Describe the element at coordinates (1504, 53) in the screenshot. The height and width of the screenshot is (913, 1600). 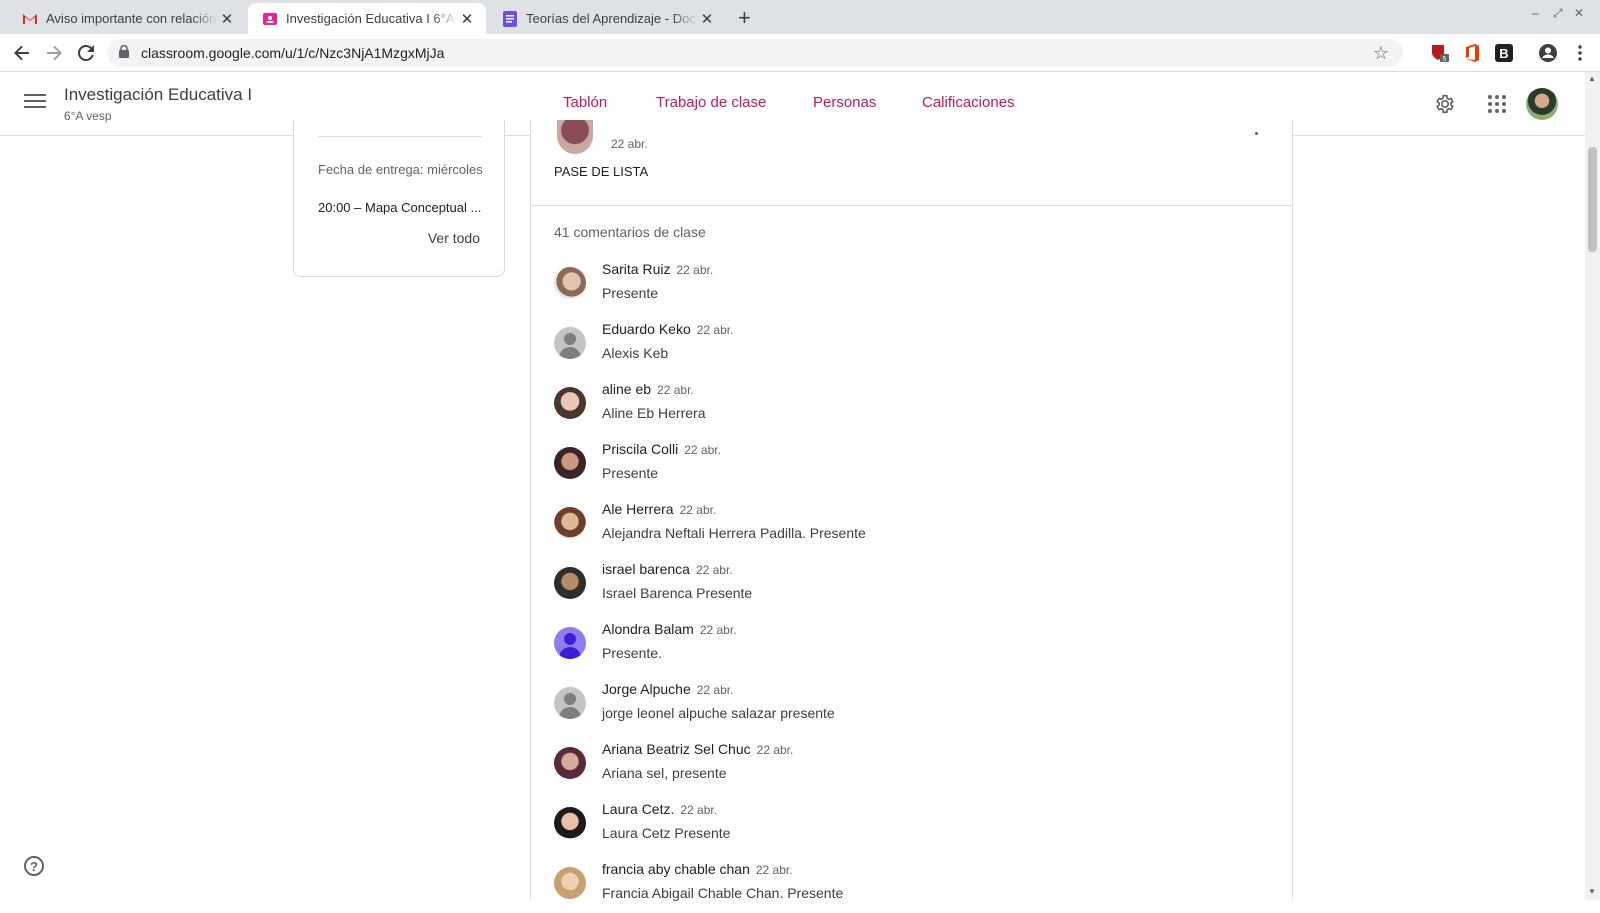
I see `extension-b-icon: B` at that location.